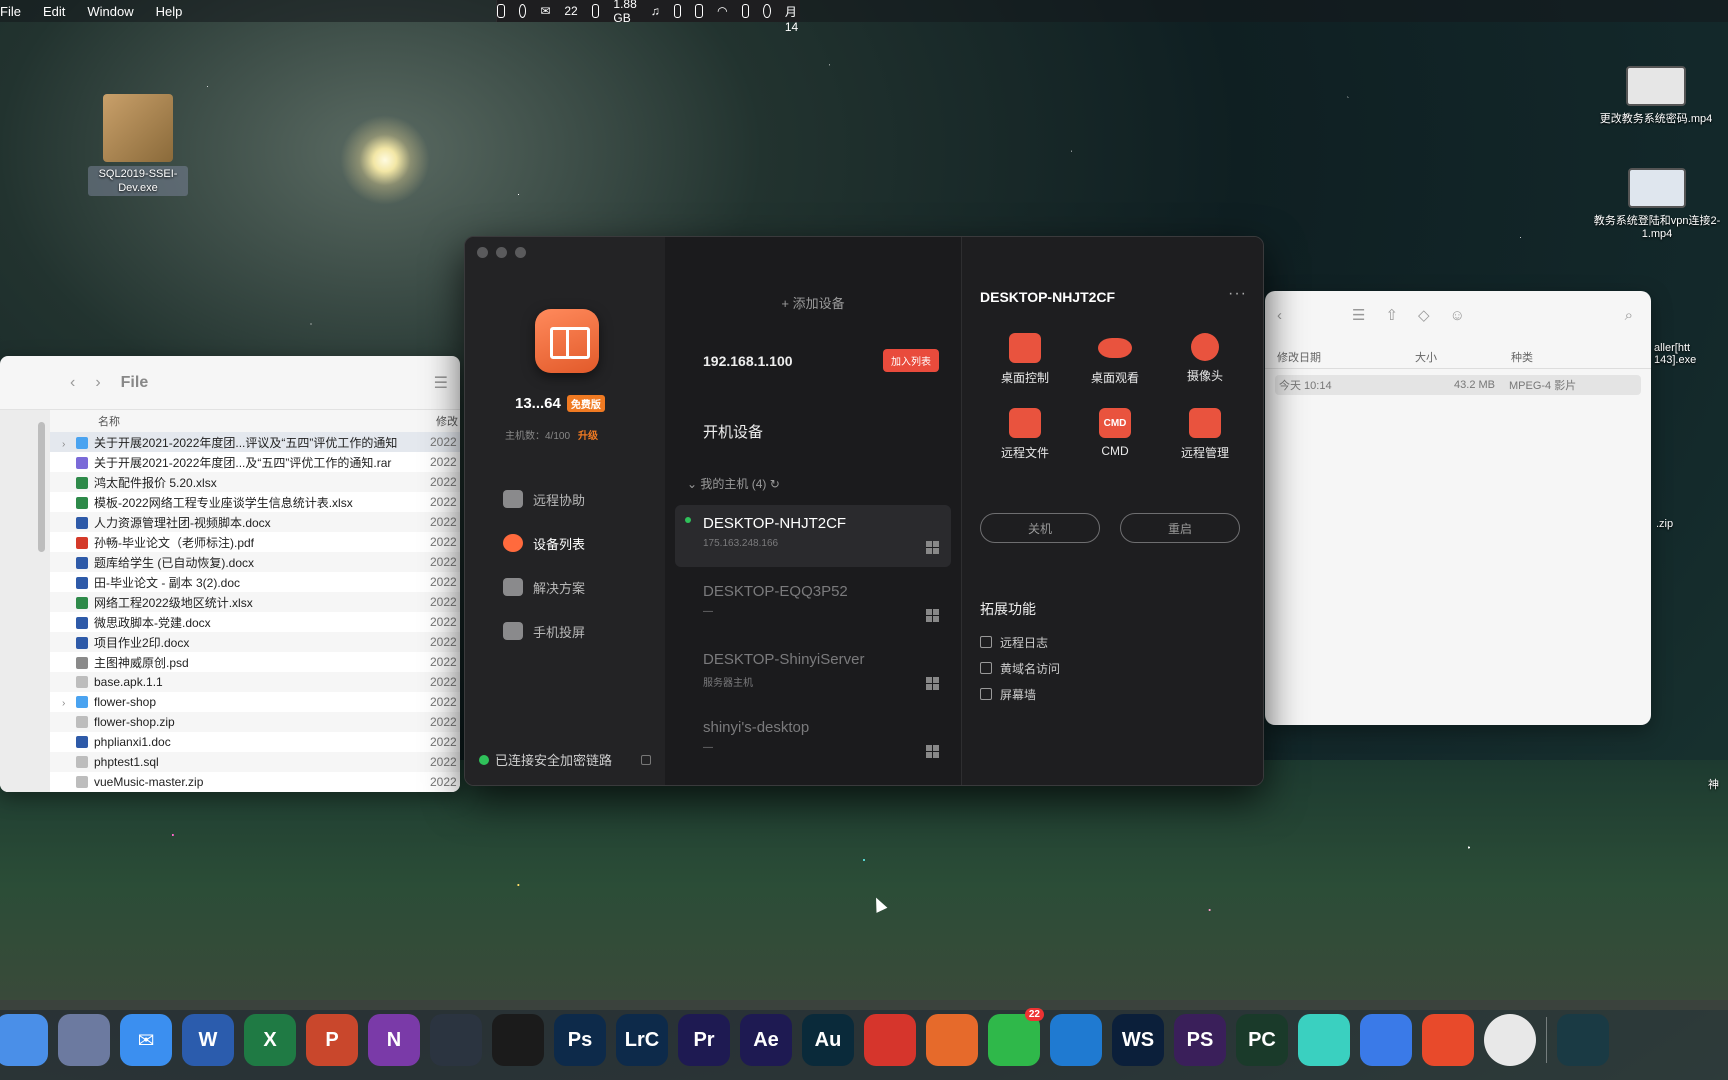 The image size is (1728, 1080). What do you see at coordinates (169, 11) in the screenshot?
I see `menu-help: Help` at bounding box center [169, 11].